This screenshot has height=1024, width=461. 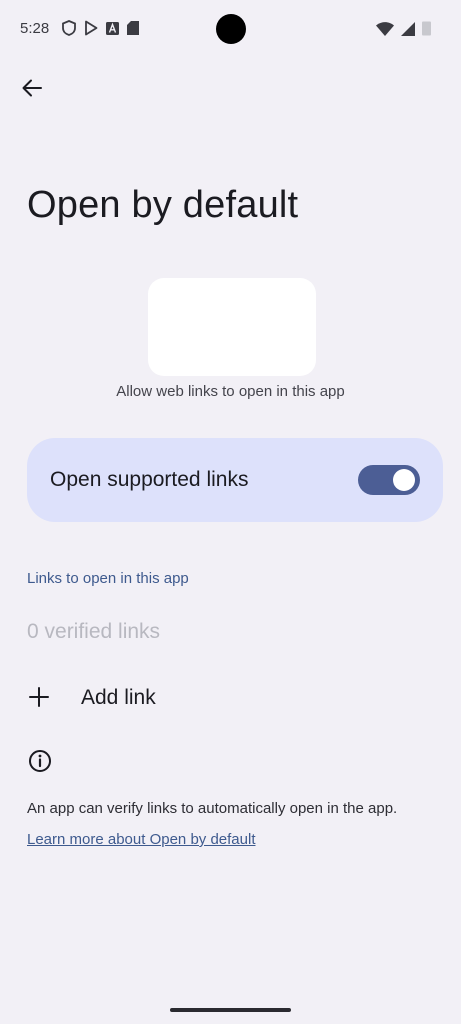 I want to click on page-title: Open by default, so click(x=163, y=205).